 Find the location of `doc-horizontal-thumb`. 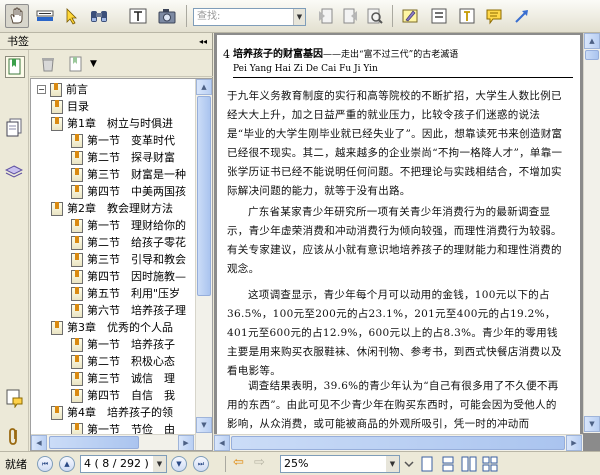

doc-horizontal-thumb is located at coordinates (398, 443).